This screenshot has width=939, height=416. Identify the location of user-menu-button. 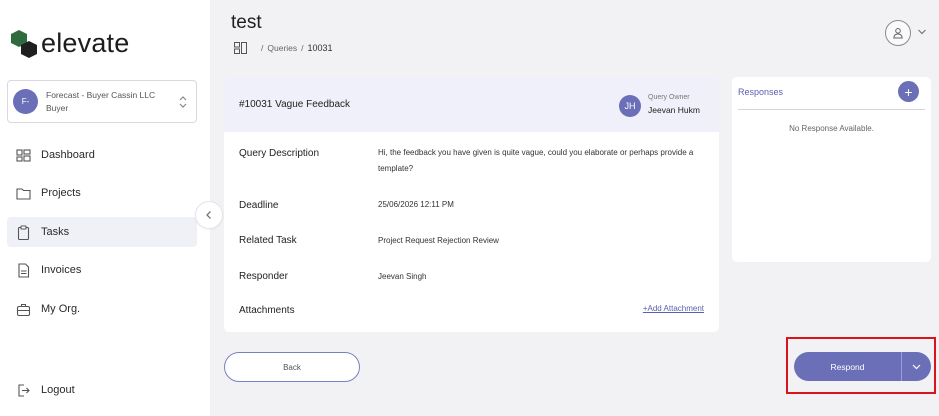
(898, 33).